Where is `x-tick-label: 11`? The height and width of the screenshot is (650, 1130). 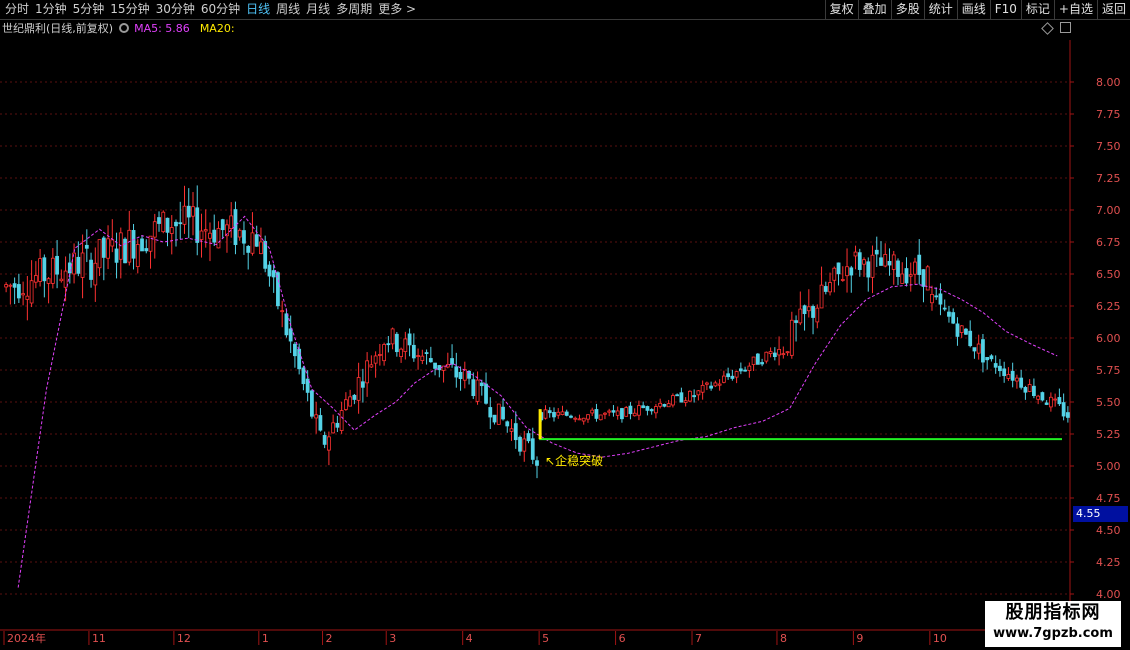 x-tick-label: 11 is located at coordinates (99, 638).